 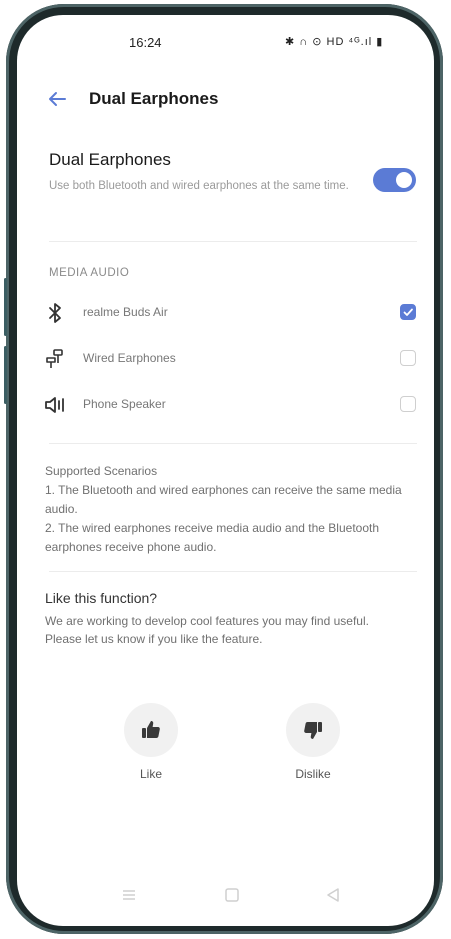 What do you see at coordinates (225, 405) in the screenshot?
I see `audio-option-speaker: Phone Speaker` at bounding box center [225, 405].